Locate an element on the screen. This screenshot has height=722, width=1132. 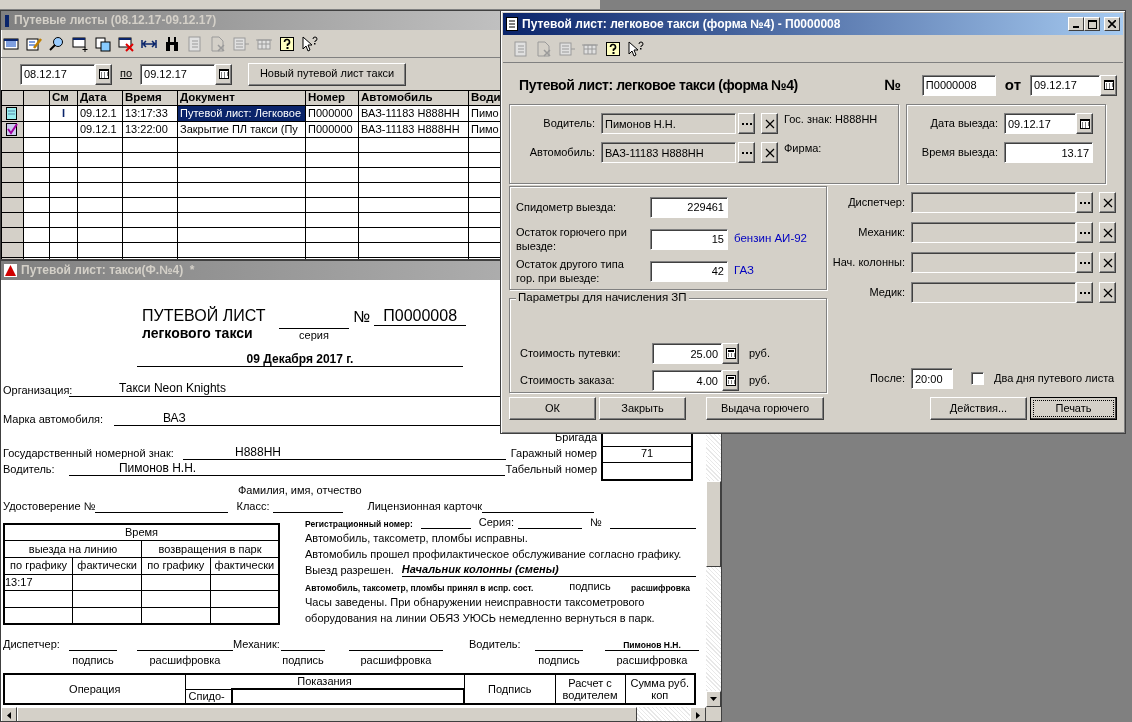
form-value: Пимонов Н.Н. is located at coordinates (287, 468).